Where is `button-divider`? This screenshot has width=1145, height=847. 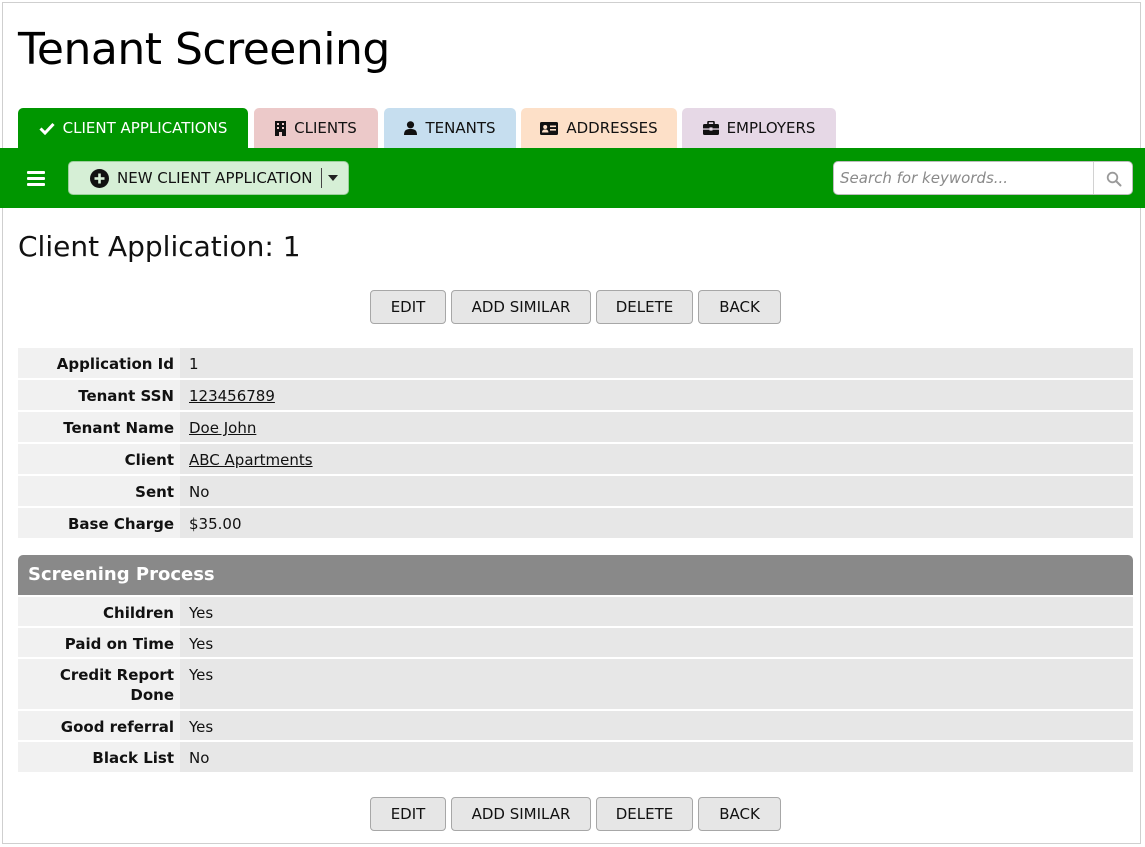 button-divider is located at coordinates (321, 178).